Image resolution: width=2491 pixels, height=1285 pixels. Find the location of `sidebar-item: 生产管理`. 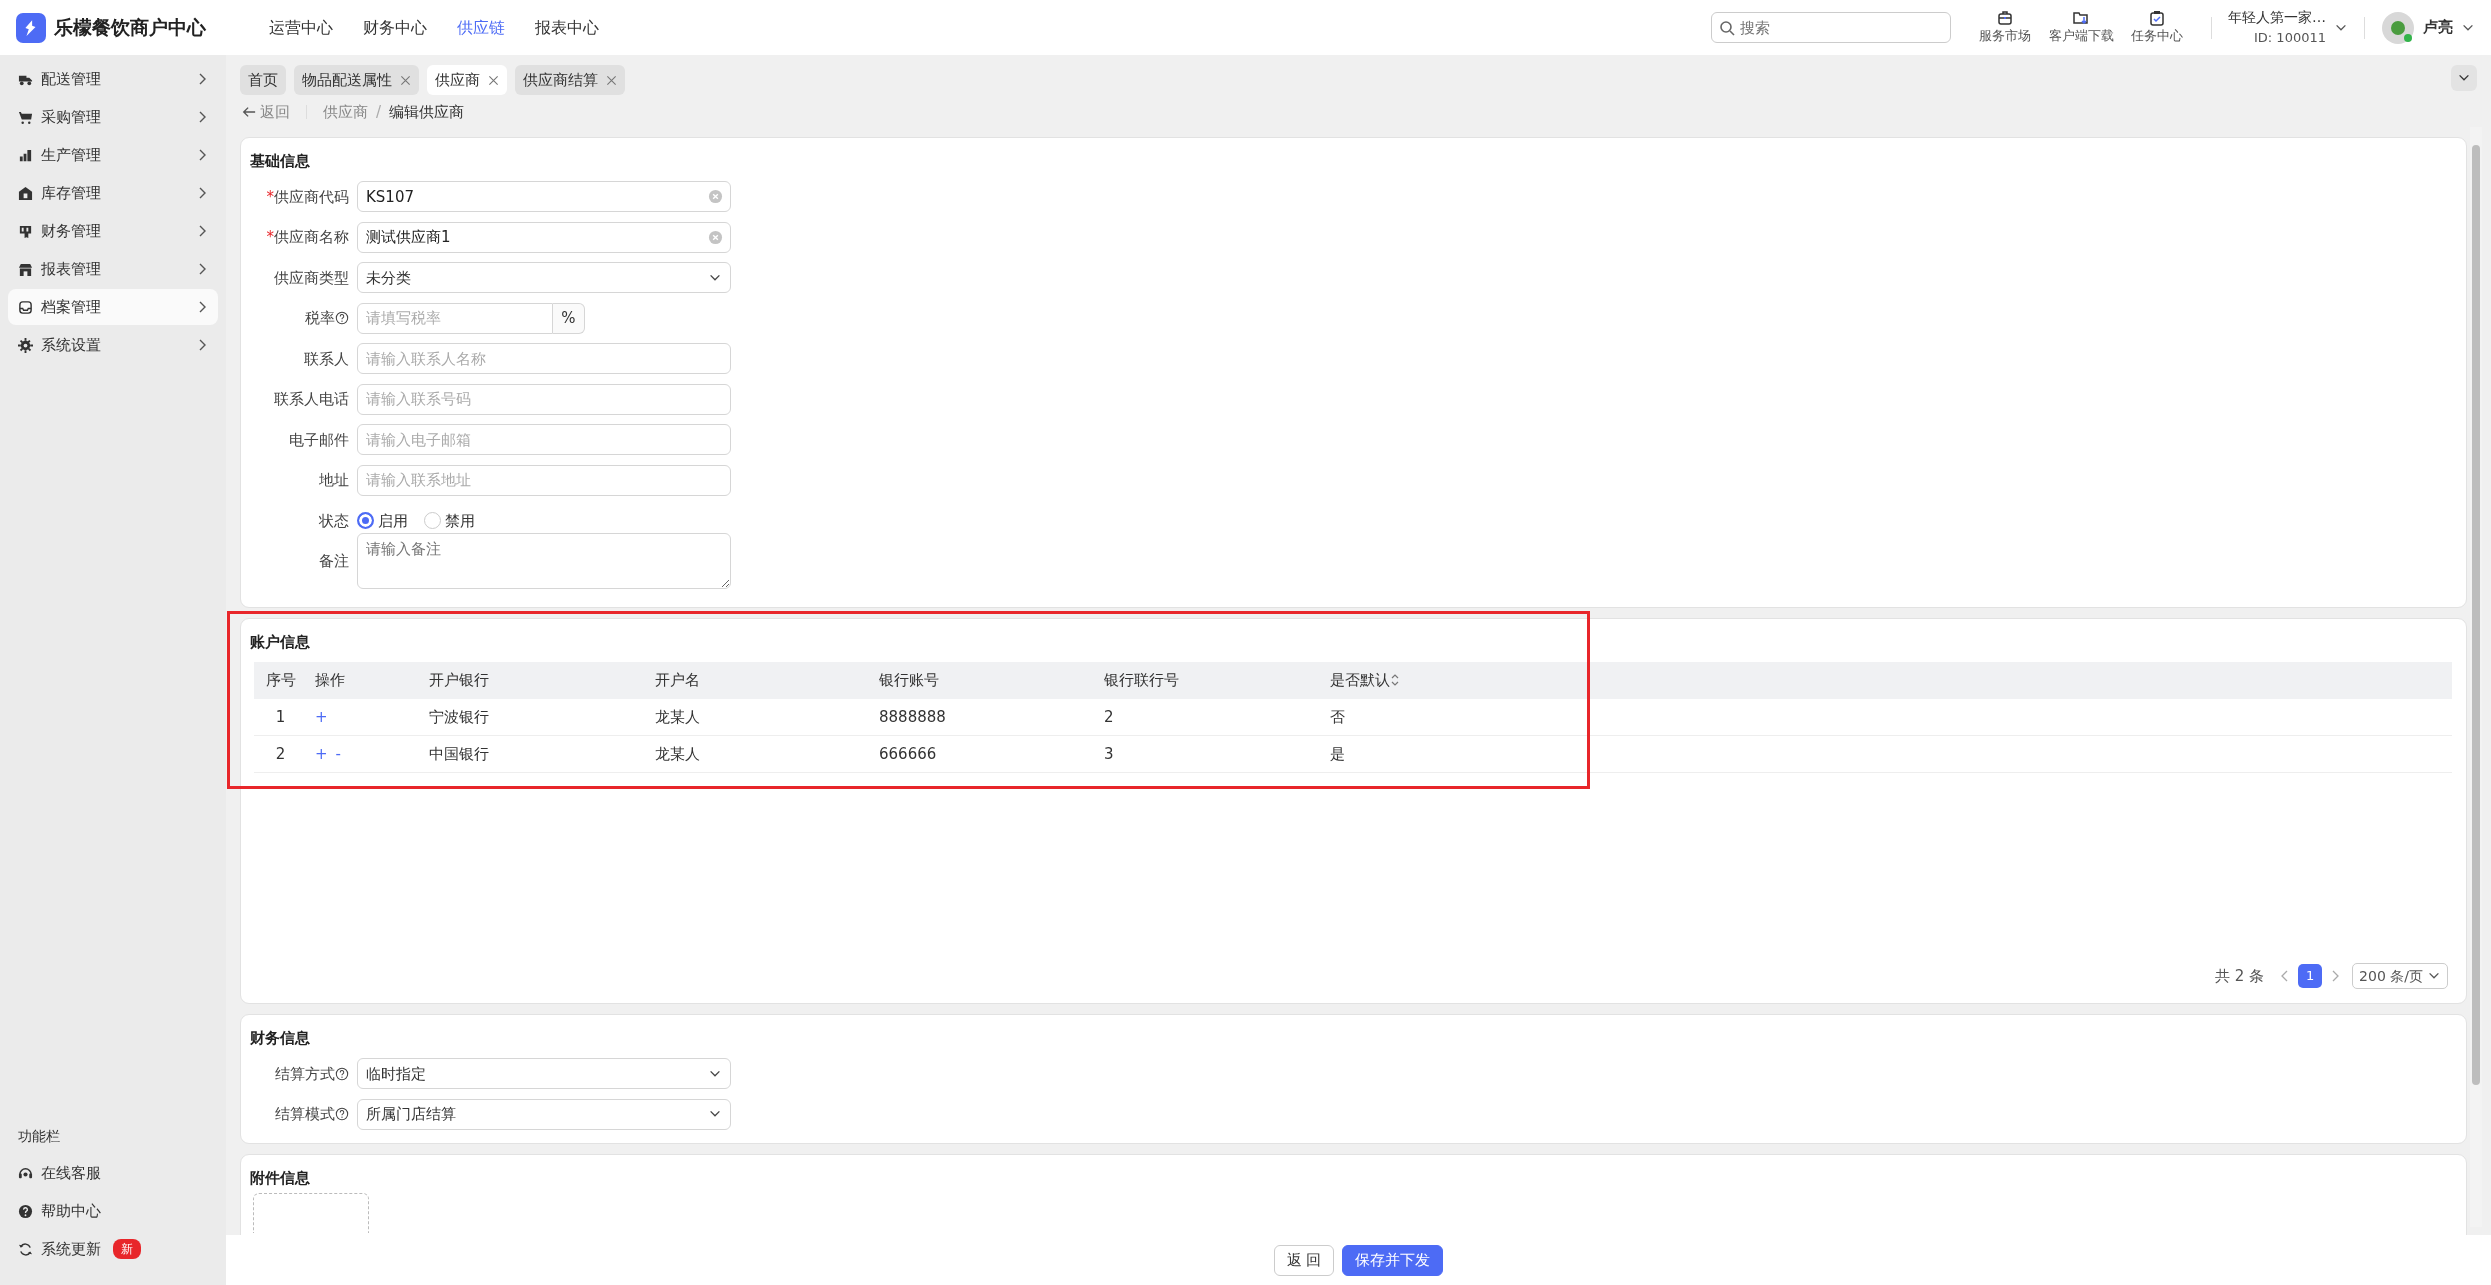

sidebar-item: 生产管理 is located at coordinates (113, 155).